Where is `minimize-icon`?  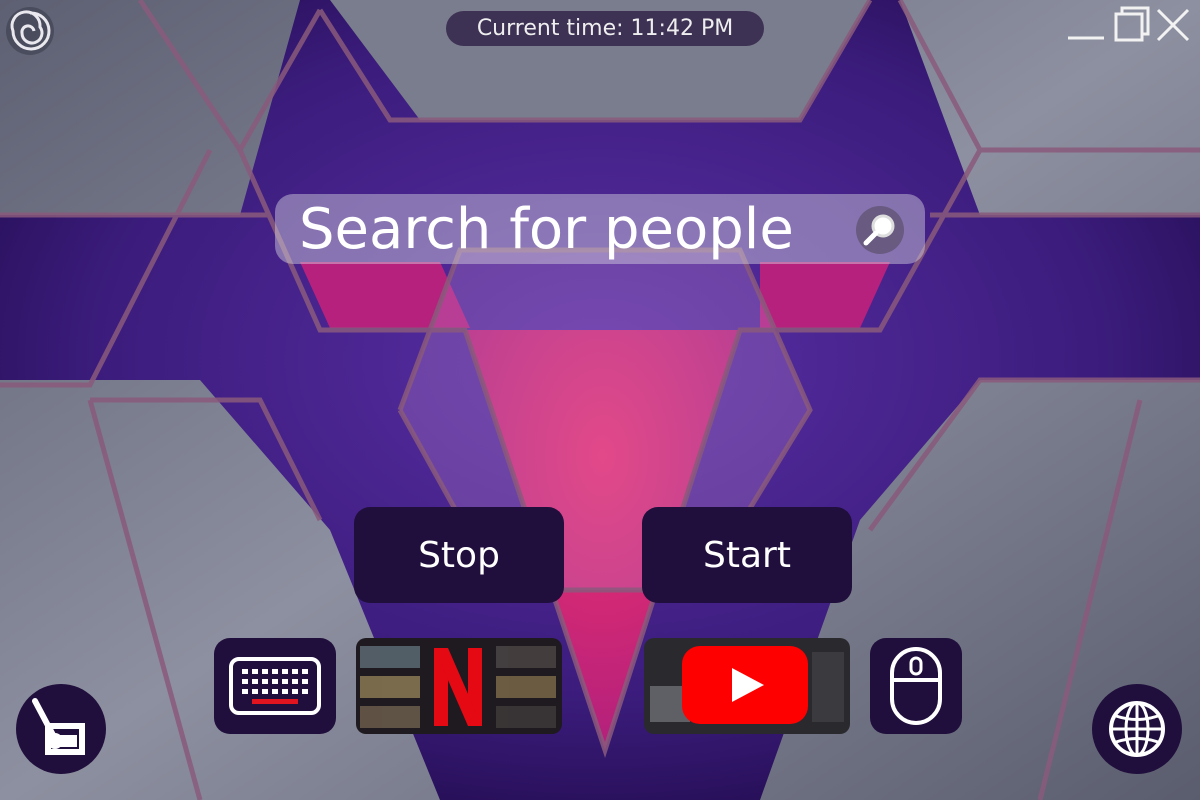
minimize-icon is located at coordinates (1086, 25).